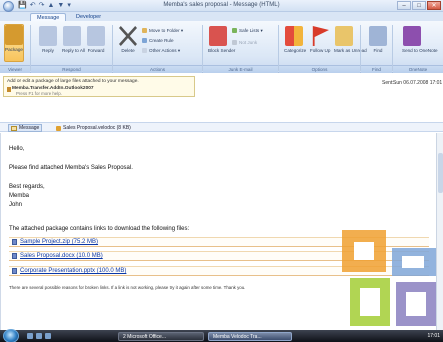 Image resolution: width=443 pixels, height=342 pixels. I want to click on group-label-viewer: Viewer, so click(15, 69).